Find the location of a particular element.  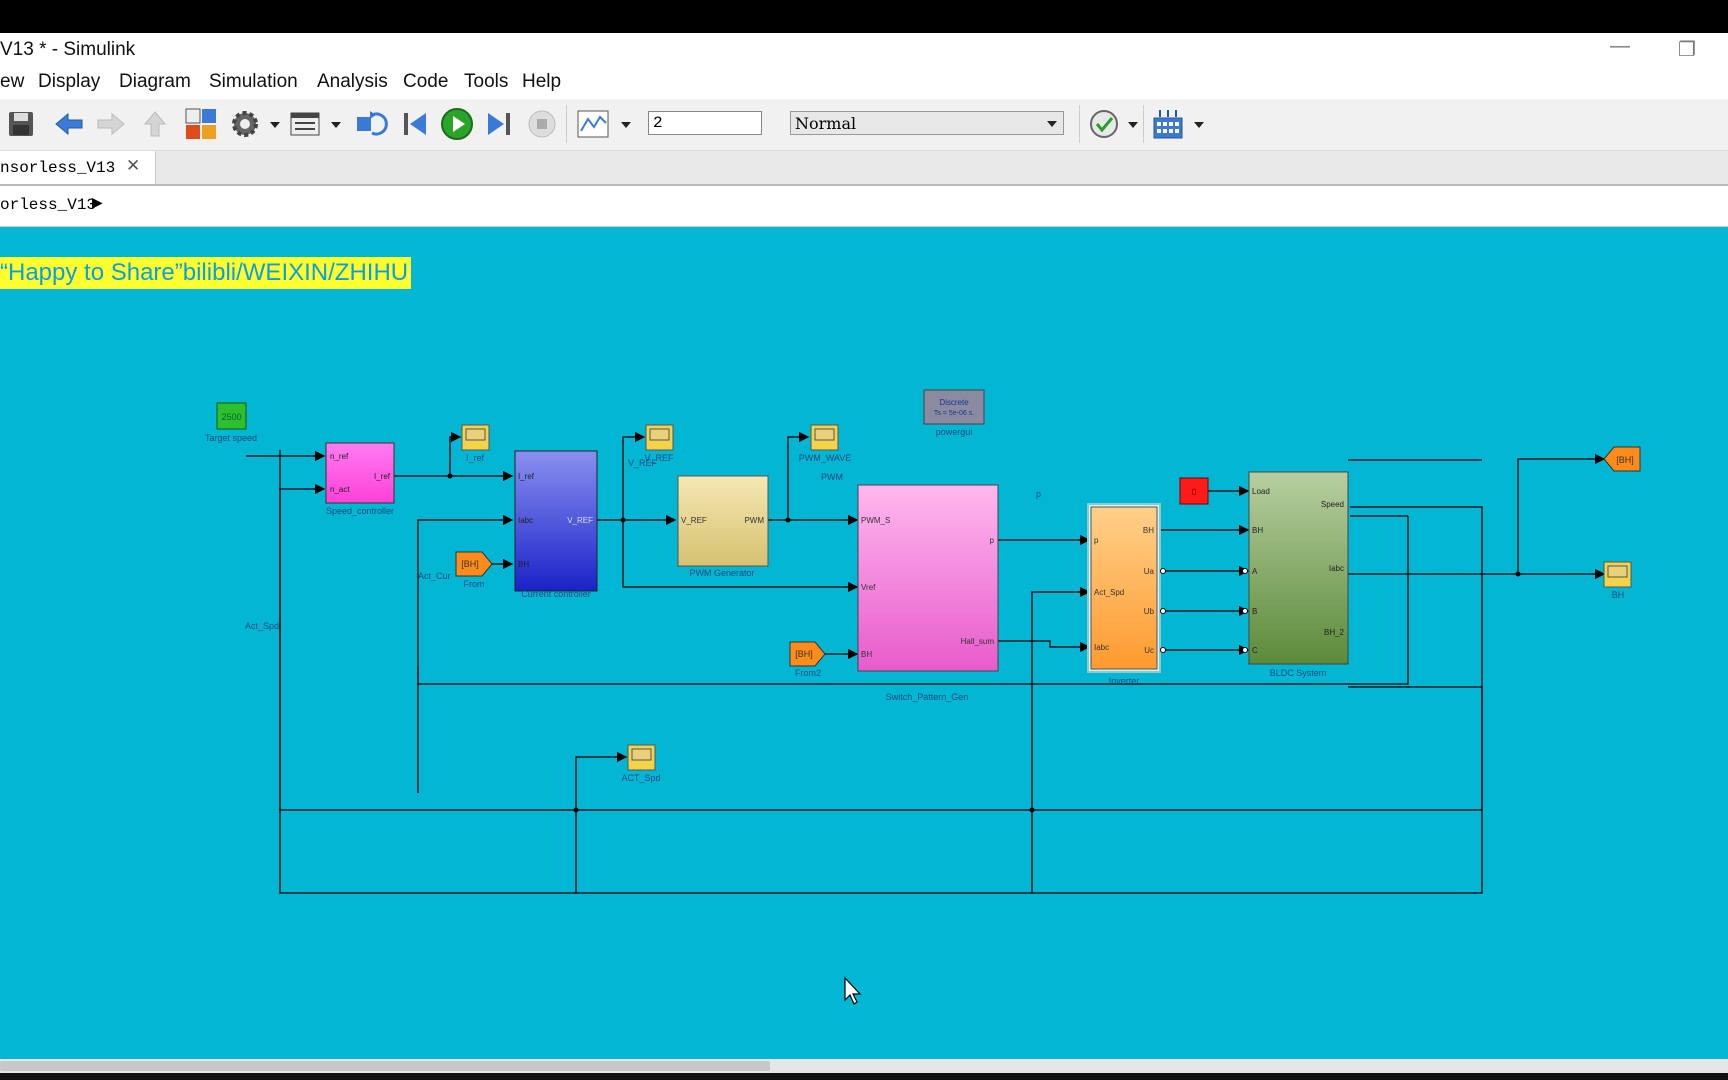

run-icon is located at coordinates (457, 124).